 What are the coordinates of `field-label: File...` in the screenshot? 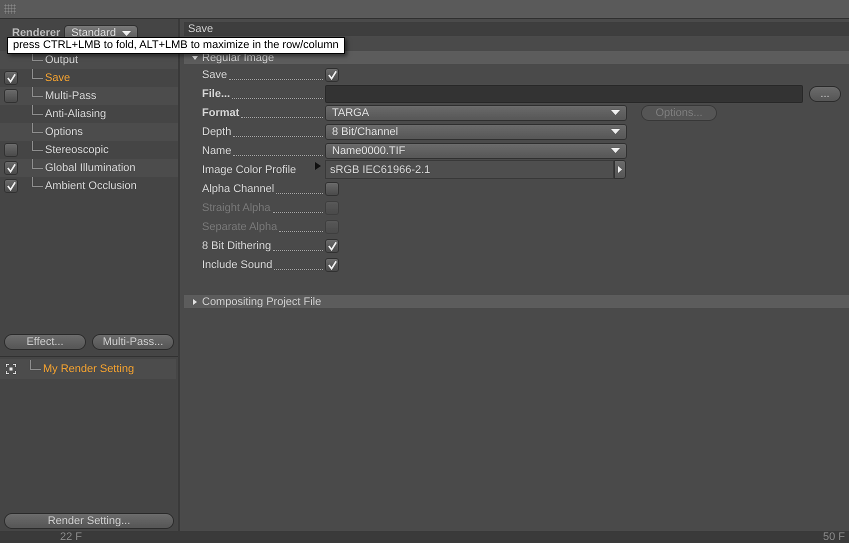 It's located at (263, 94).